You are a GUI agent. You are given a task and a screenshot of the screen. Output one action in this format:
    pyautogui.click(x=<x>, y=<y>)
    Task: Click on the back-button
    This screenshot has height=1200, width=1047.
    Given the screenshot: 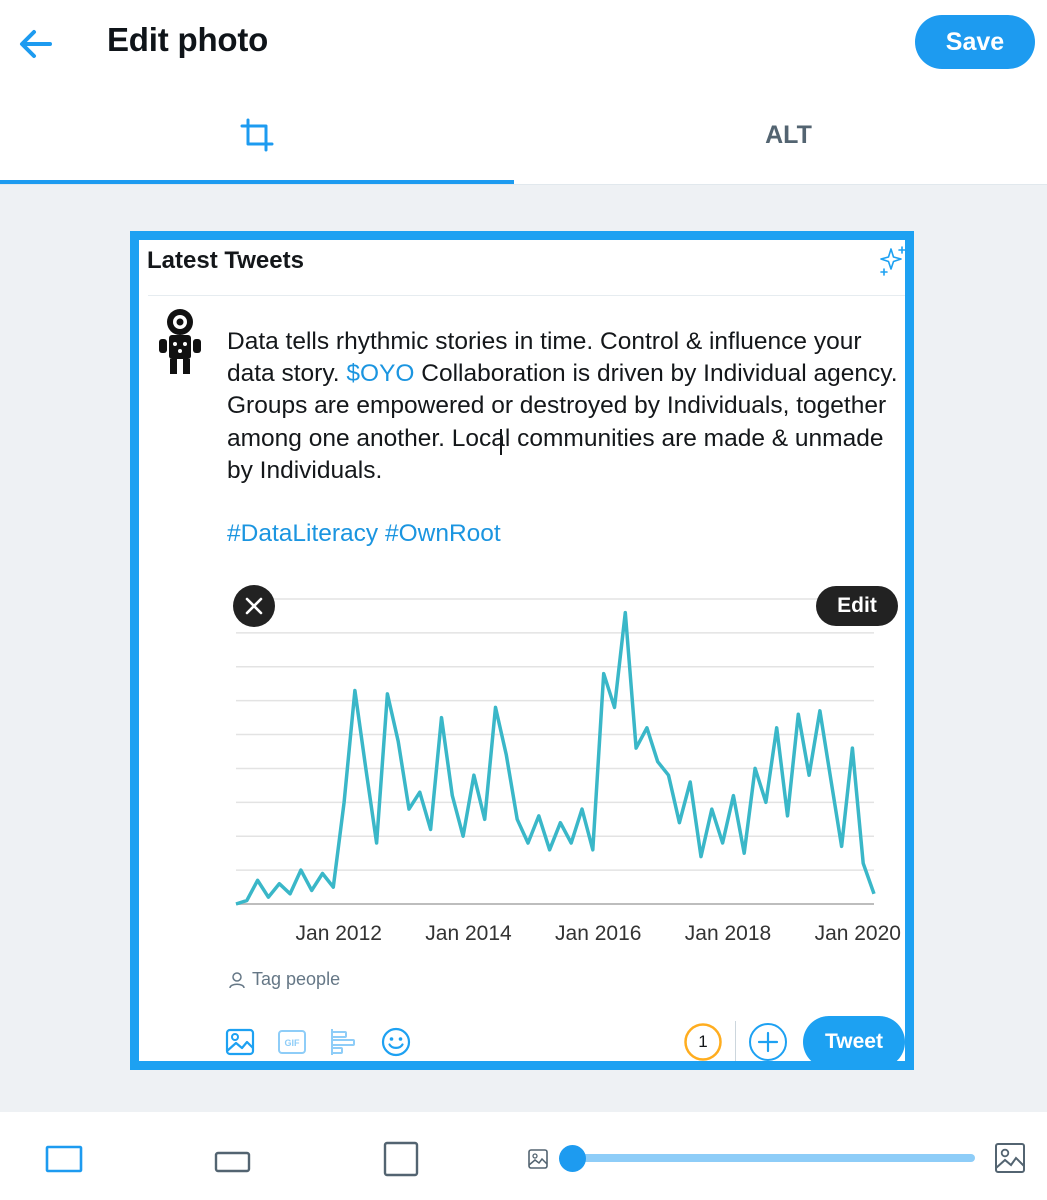 What is the action you would take?
    pyautogui.click(x=36, y=44)
    